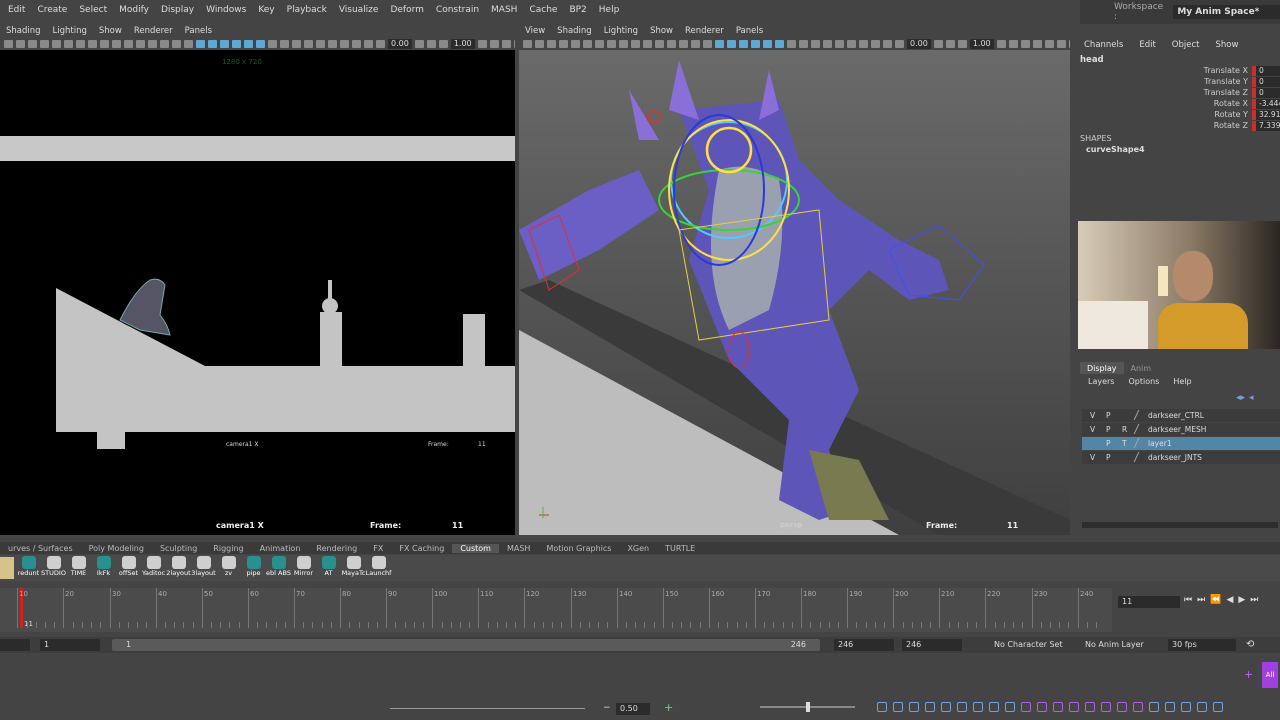 Image resolution: width=1280 pixels, height=720 pixels. Describe the element at coordinates (1226, 12) in the screenshot. I see `workspace-value: My Anim Space*` at that location.